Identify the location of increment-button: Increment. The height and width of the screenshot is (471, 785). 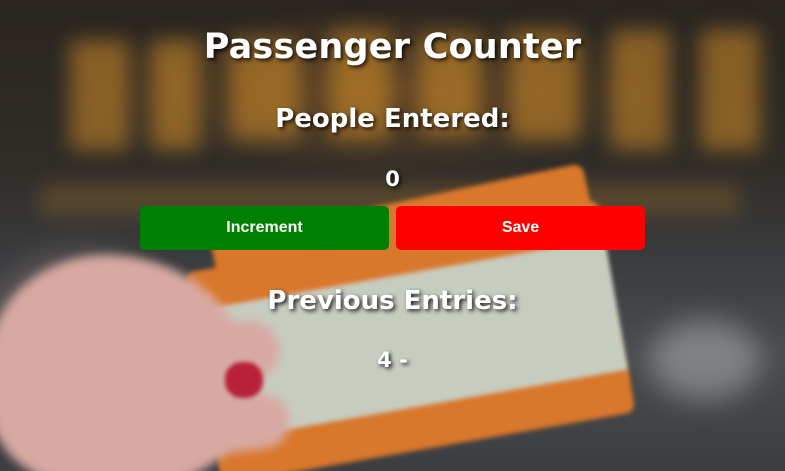
(264, 228).